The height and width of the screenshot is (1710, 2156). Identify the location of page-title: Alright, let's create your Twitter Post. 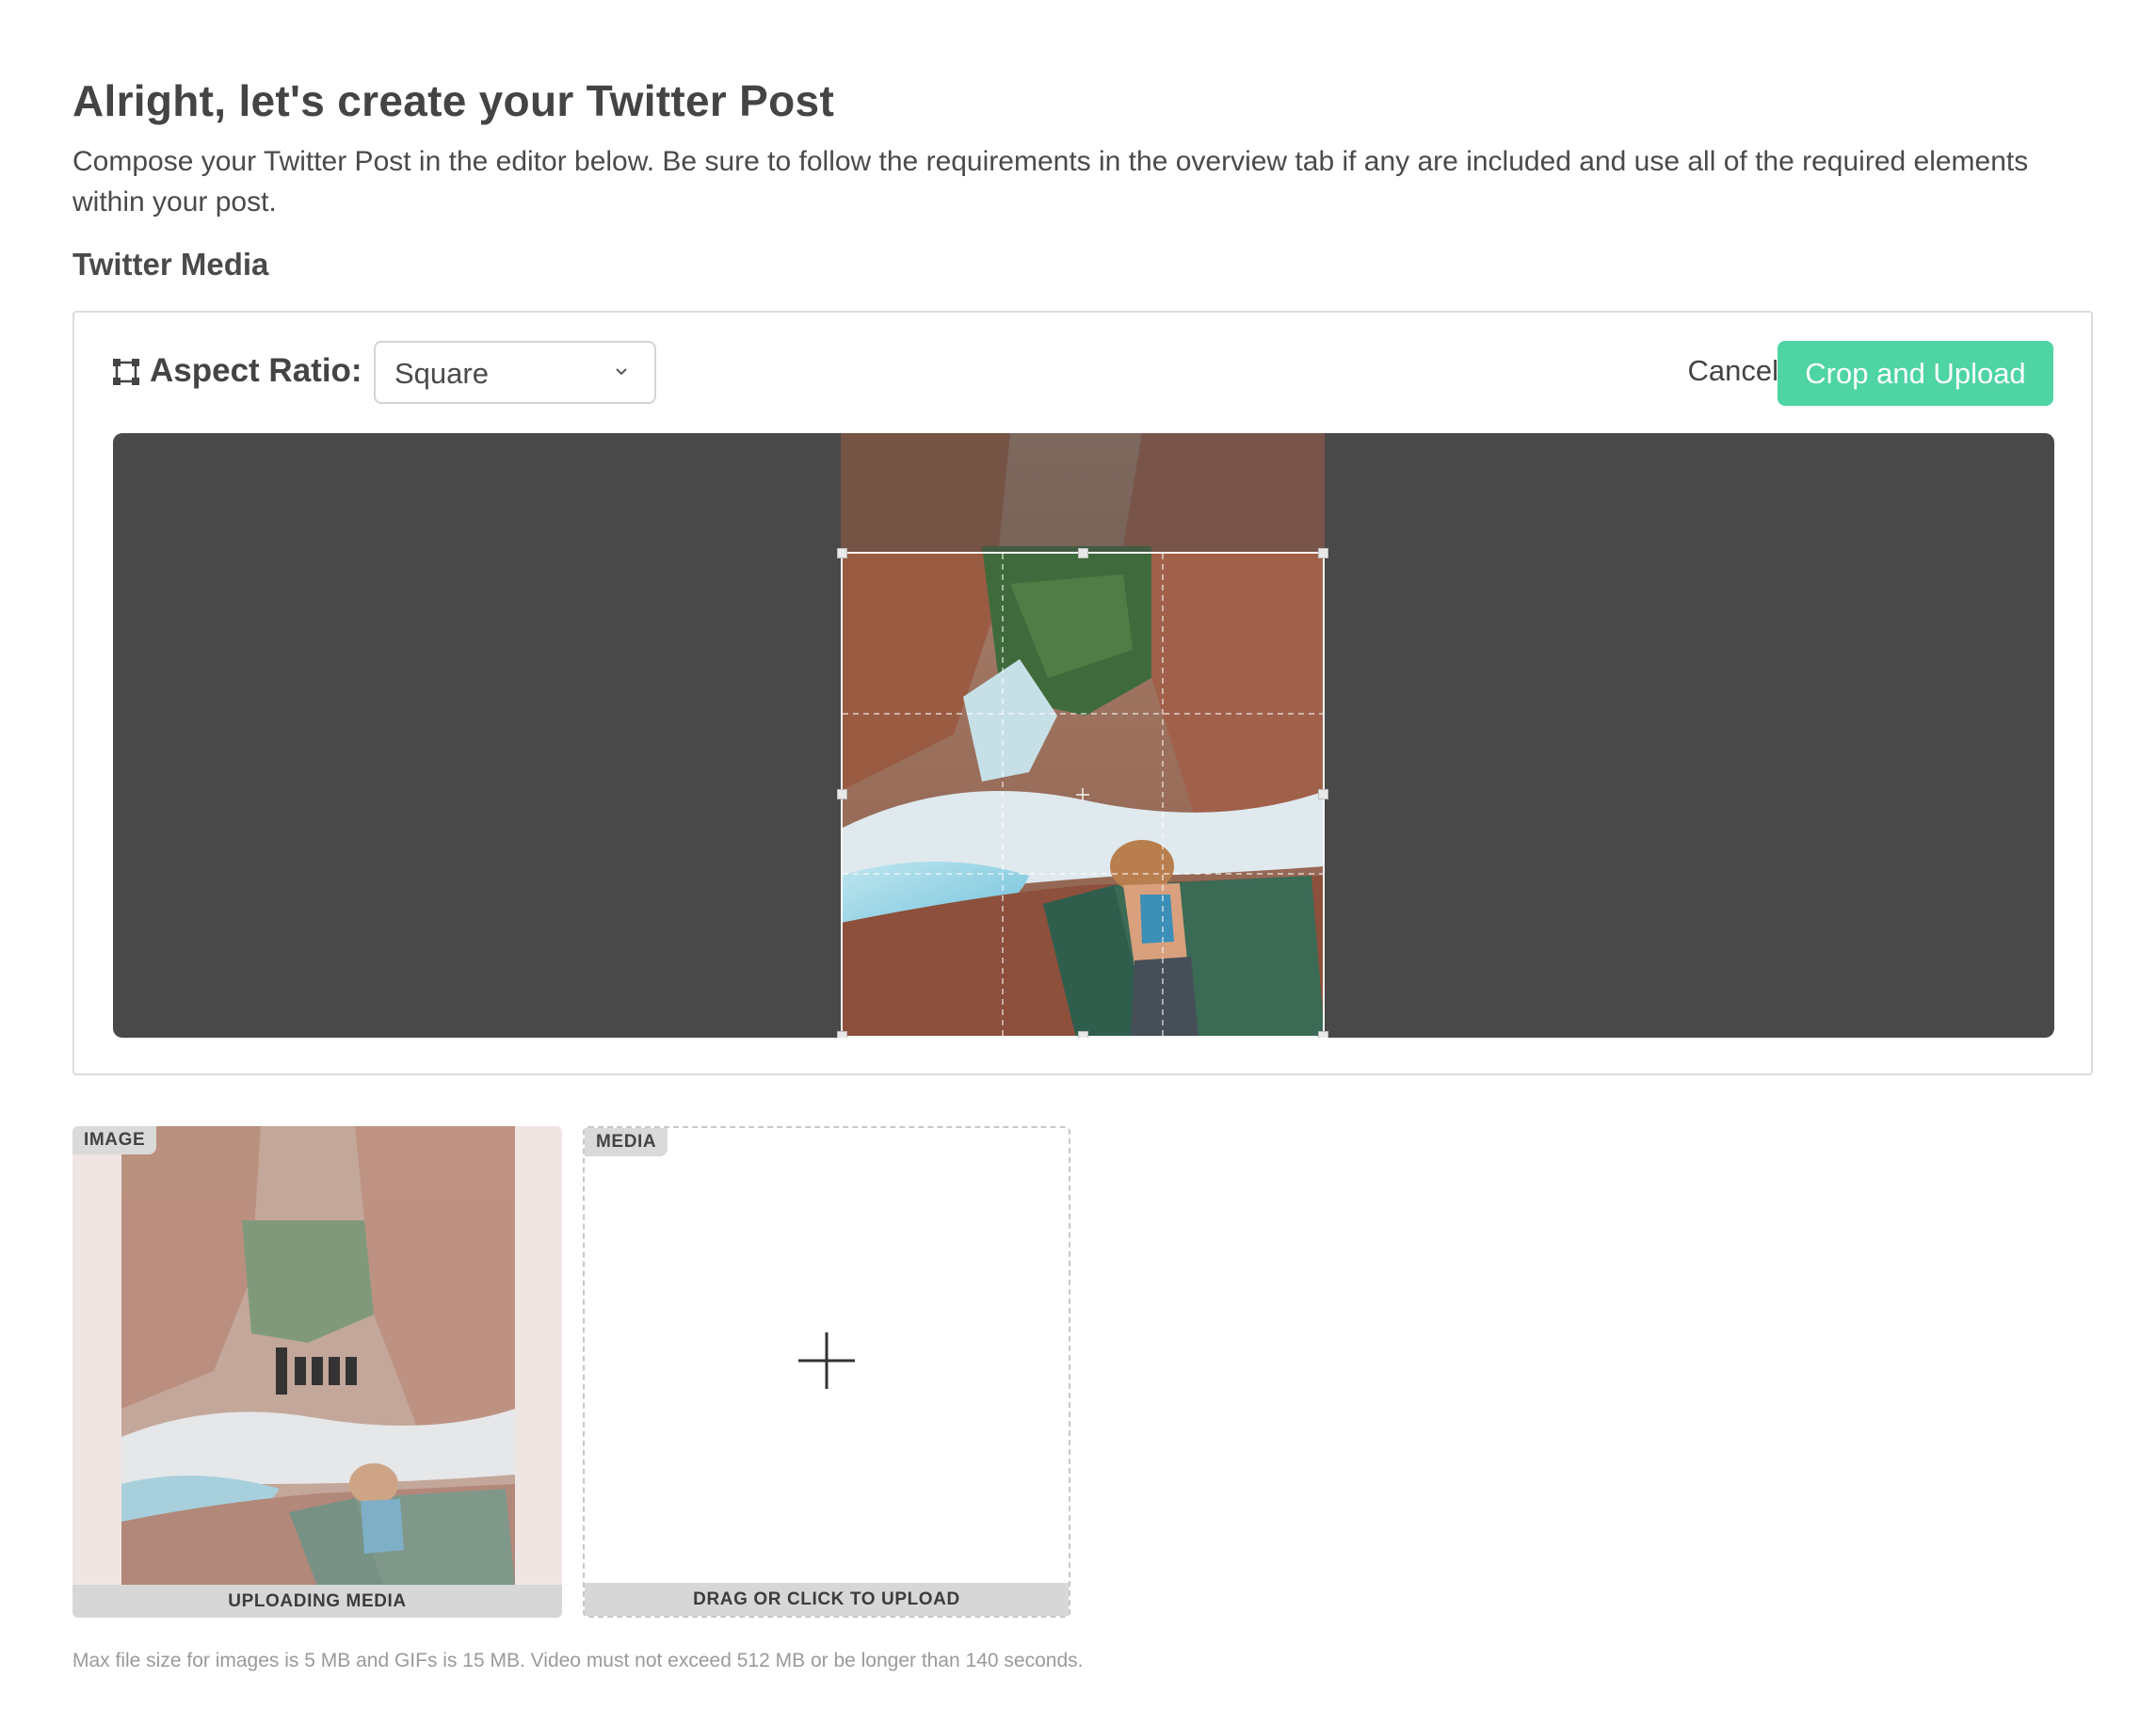
(453, 100).